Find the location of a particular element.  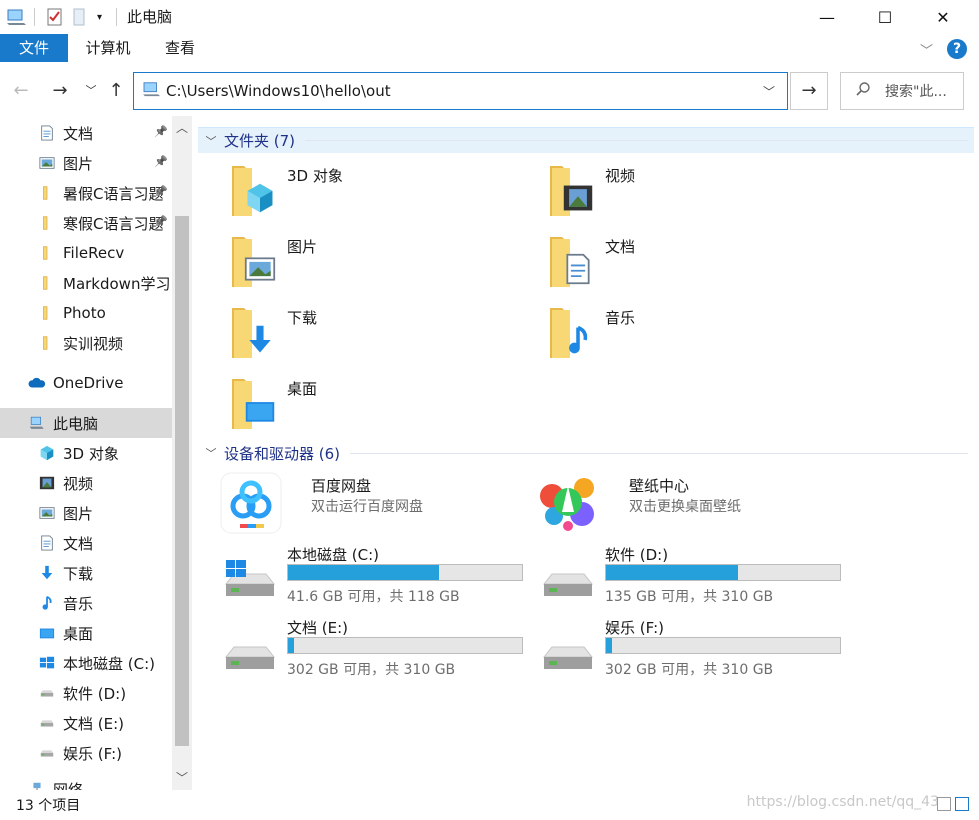

sidebar-item: 音乐 is located at coordinates (86, 603).